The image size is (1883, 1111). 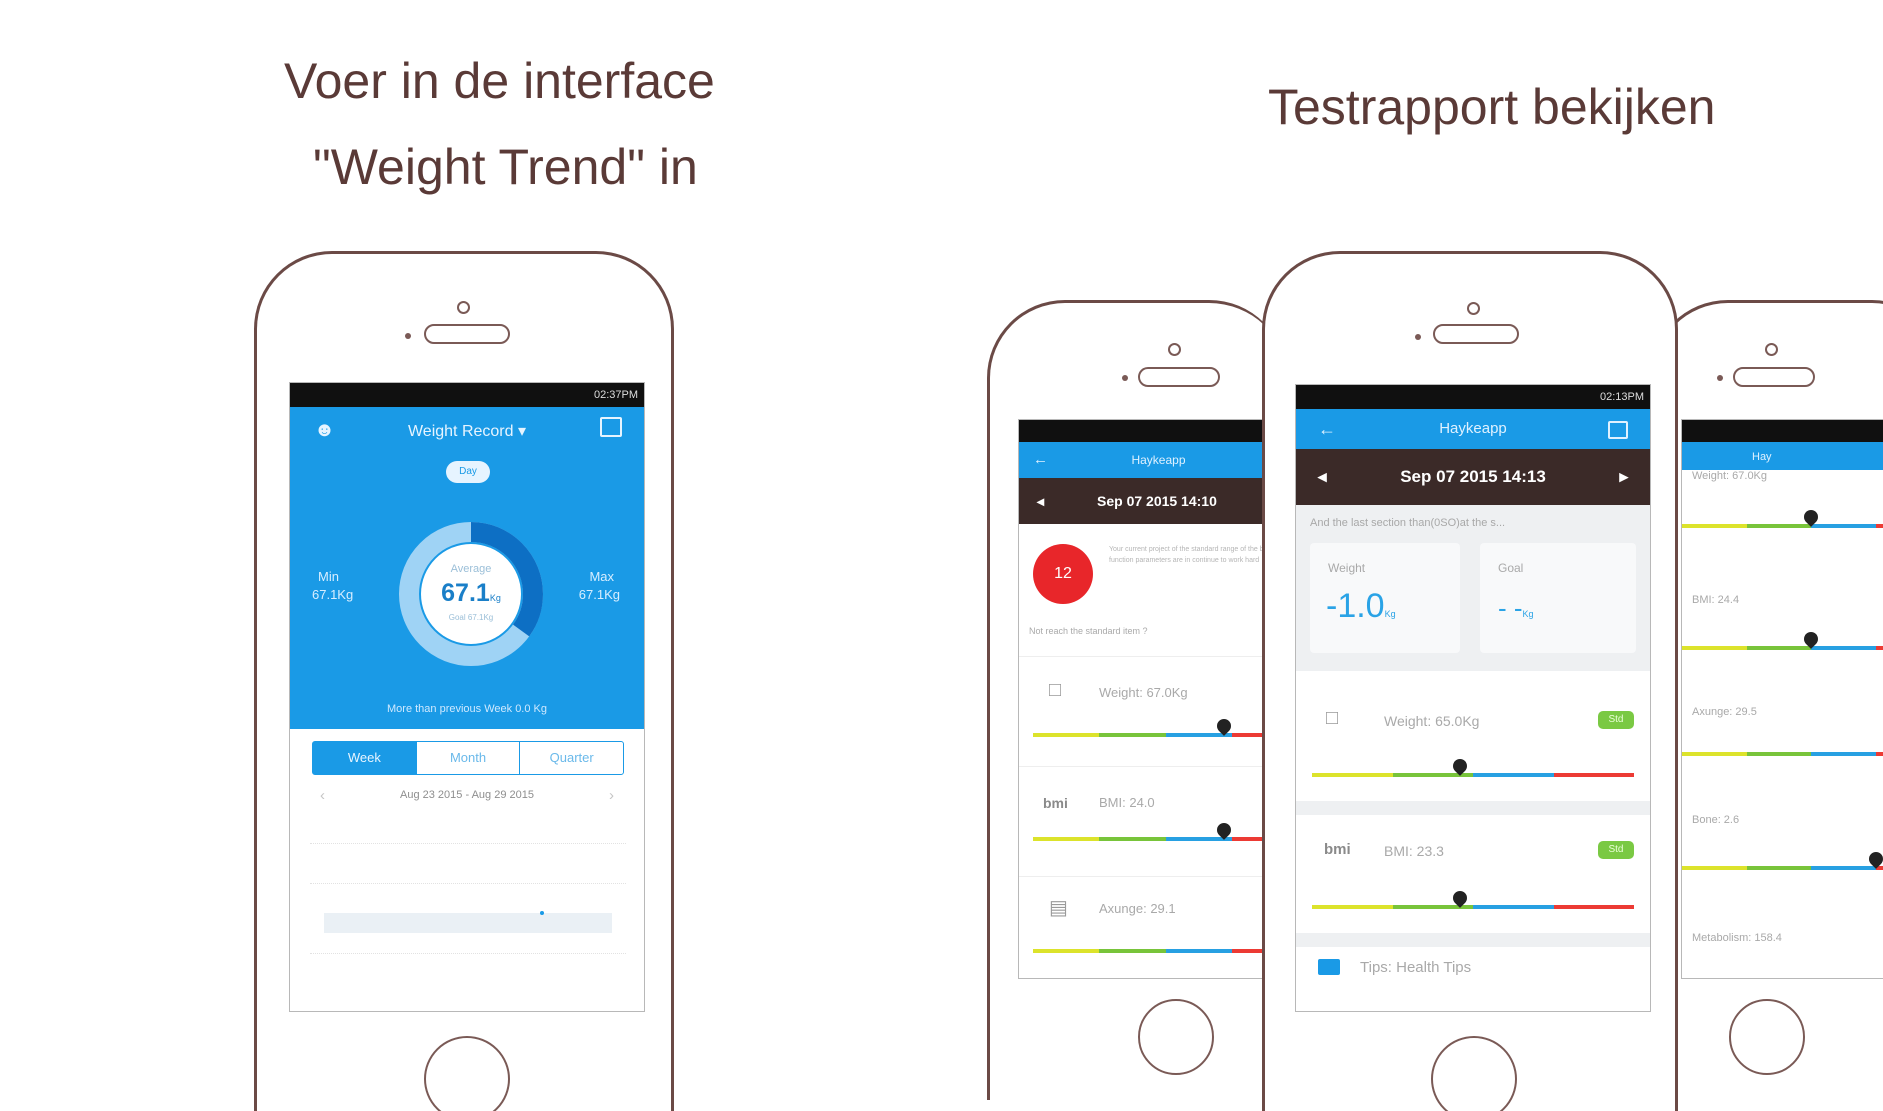 I want to click on record-title-dropdown: Weight Record ▾, so click(x=467, y=431).